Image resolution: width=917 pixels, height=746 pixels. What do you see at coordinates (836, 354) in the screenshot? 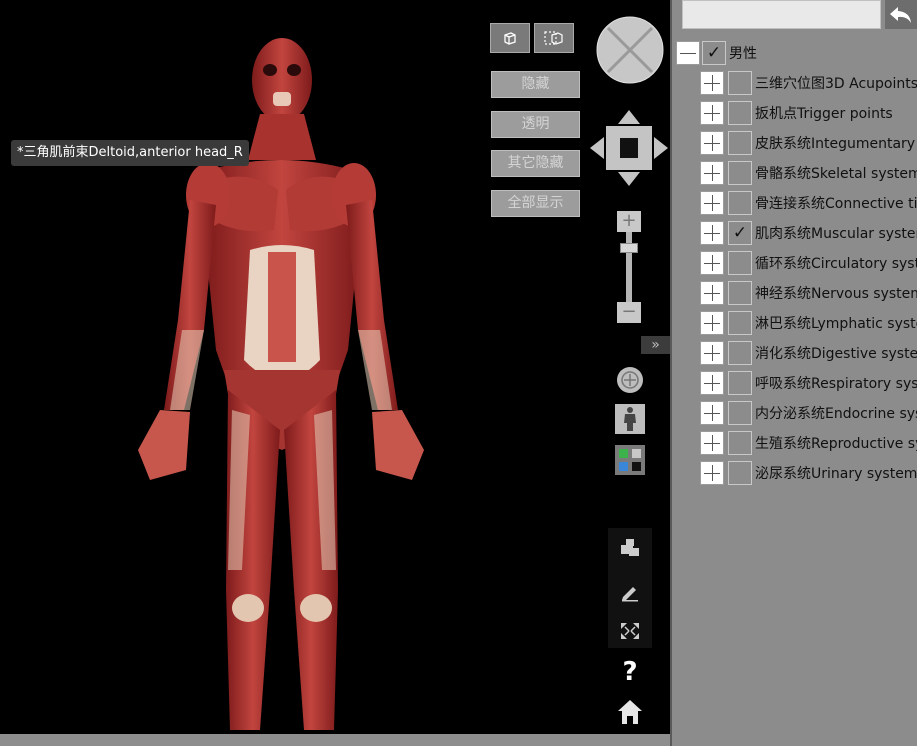
I see `tree-item-label: 消化系统Digestive system` at bounding box center [836, 354].